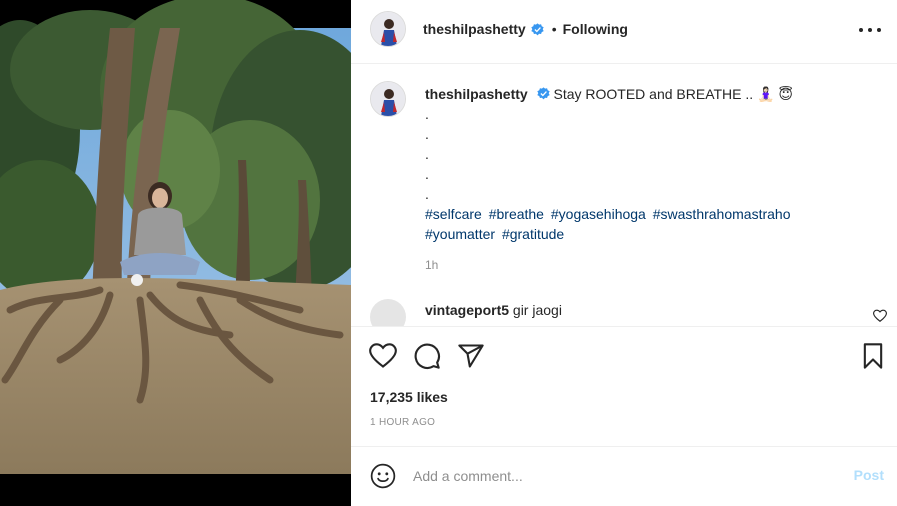 This screenshot has height=506, width=897. What do you see at coordinates (474, 29) in the screenshot?
I see `author-username: theshilpashetty` at bounding box center [474, 29].